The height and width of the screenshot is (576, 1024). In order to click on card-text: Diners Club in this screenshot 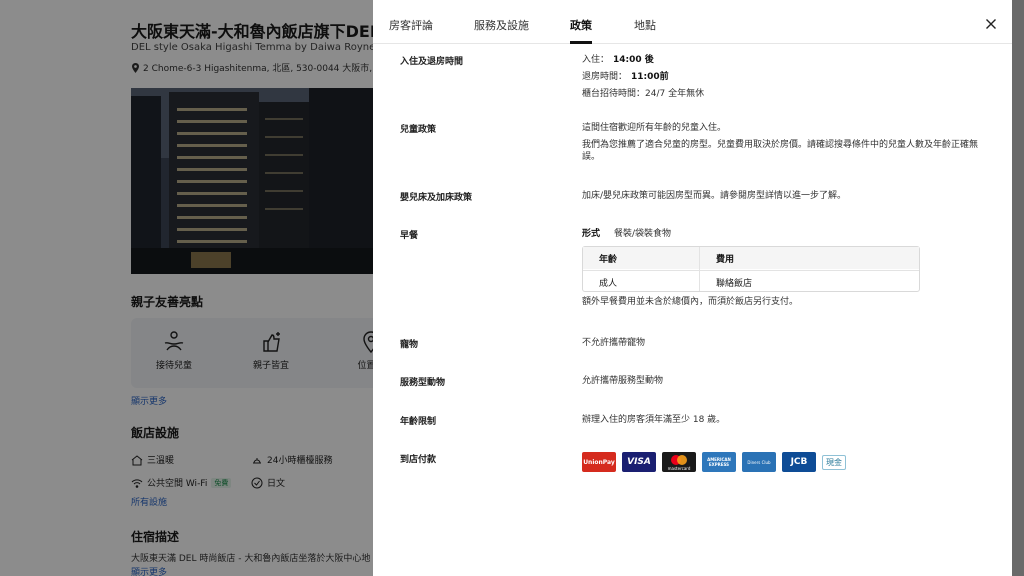, I will do `click(759, 462)`.